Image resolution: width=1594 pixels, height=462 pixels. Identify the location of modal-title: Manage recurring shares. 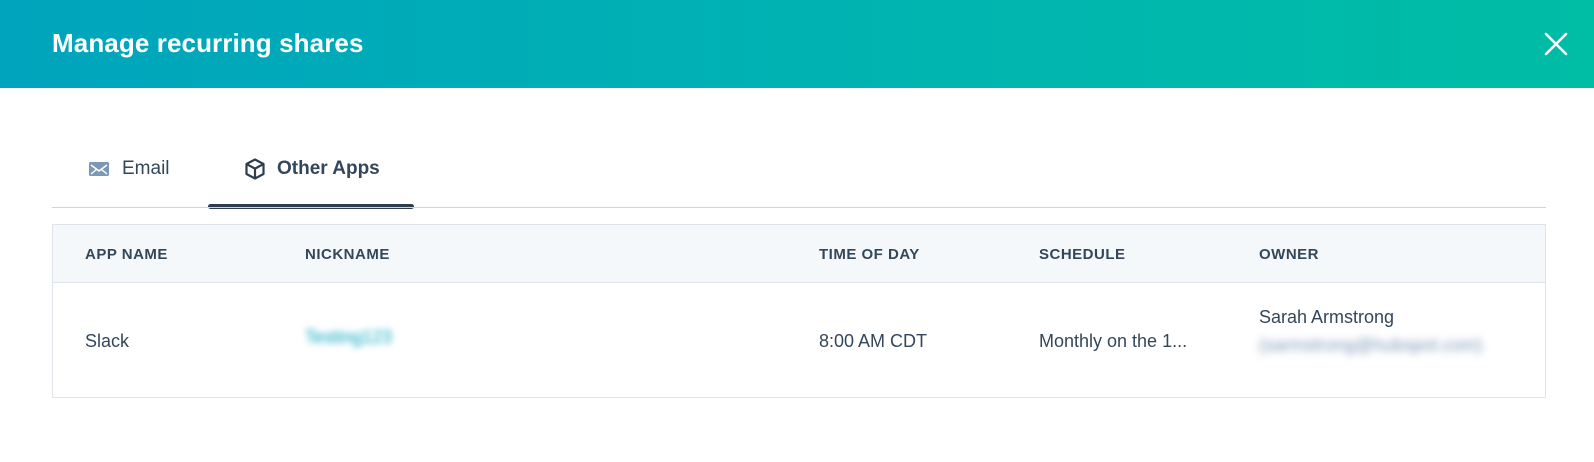
(208, 43).